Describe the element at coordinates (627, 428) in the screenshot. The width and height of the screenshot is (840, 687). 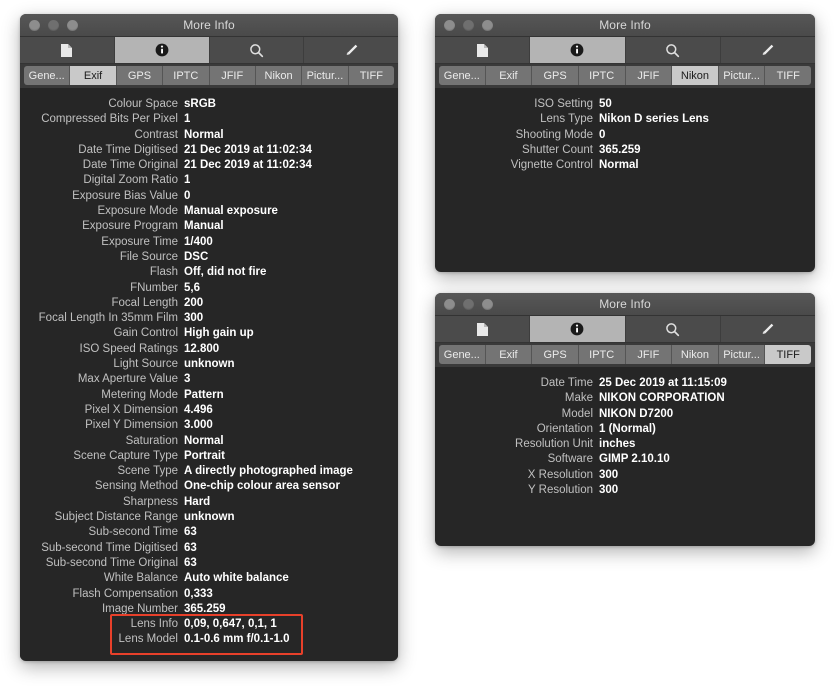
I see `metadata-value: 1 (Normal)` at that location.